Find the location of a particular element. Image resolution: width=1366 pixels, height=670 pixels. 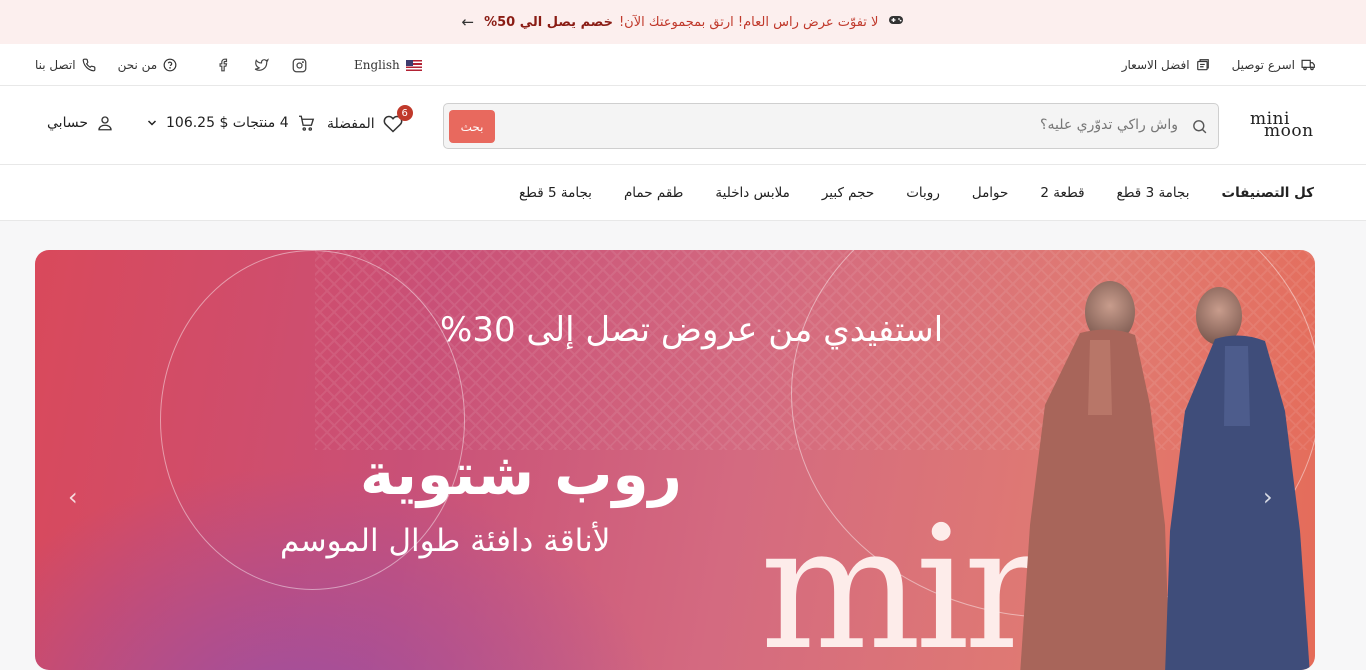

contact-link: اتصل بنا is located at coordinates (65, 65).